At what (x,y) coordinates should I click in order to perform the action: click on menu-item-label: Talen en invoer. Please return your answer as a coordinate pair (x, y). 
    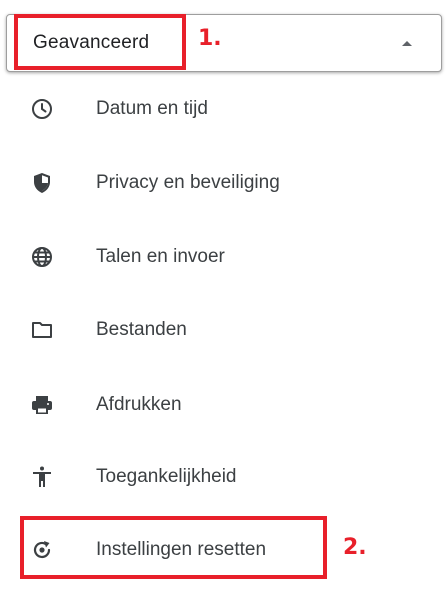
    Looking at the image, I should click on (160, 256).